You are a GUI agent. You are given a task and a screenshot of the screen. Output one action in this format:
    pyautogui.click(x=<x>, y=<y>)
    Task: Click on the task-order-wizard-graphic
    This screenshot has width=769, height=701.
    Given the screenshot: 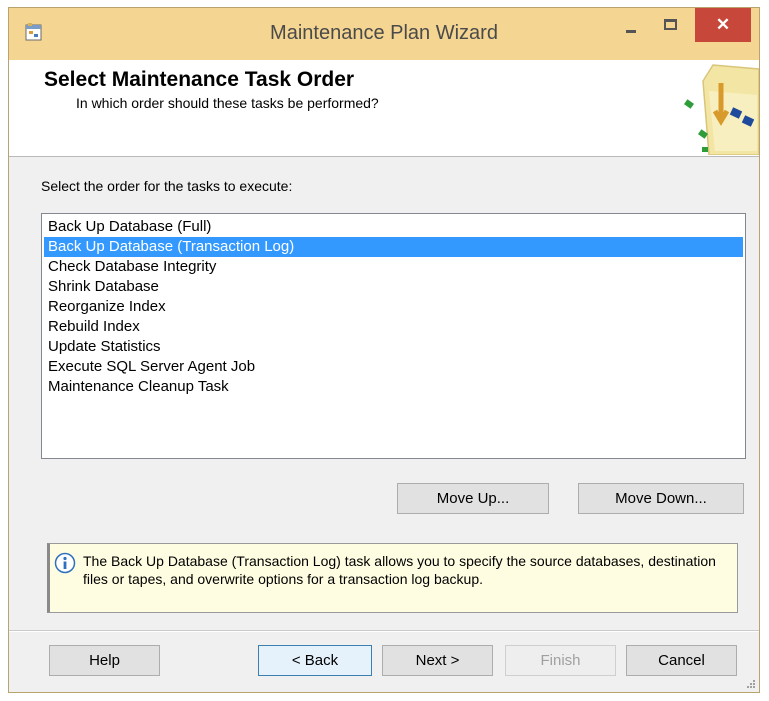 What is the action you would take?
    pyautogui.click(x=721, y=109)
    